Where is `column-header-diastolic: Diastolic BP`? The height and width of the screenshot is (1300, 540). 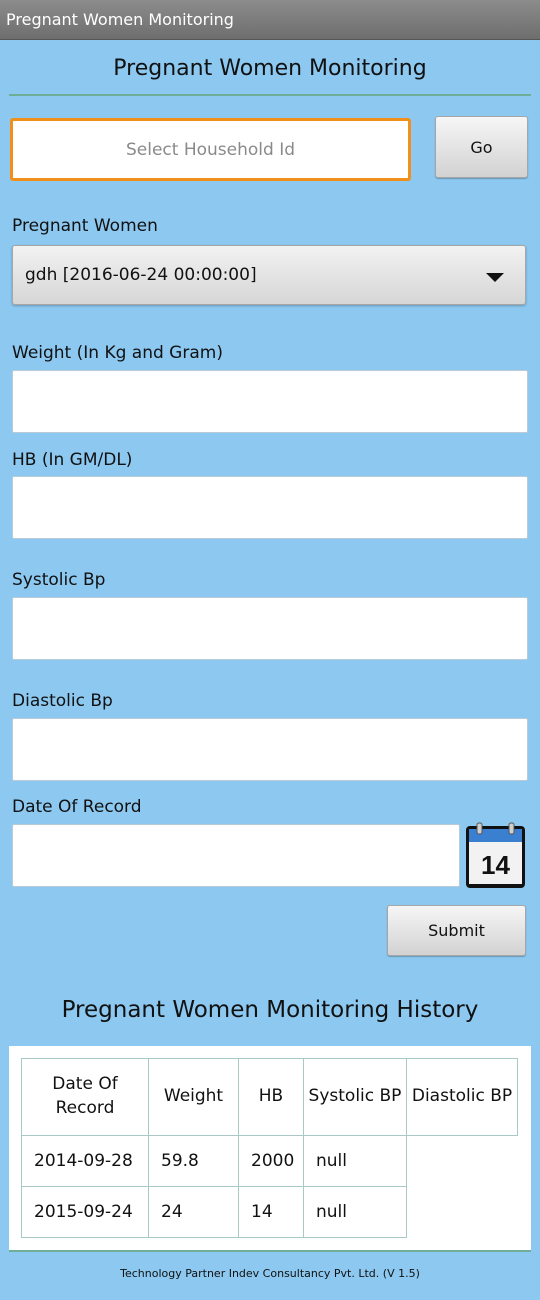
column-header-diastolic: Diastolic BP is located at coordinates (462, 1097).